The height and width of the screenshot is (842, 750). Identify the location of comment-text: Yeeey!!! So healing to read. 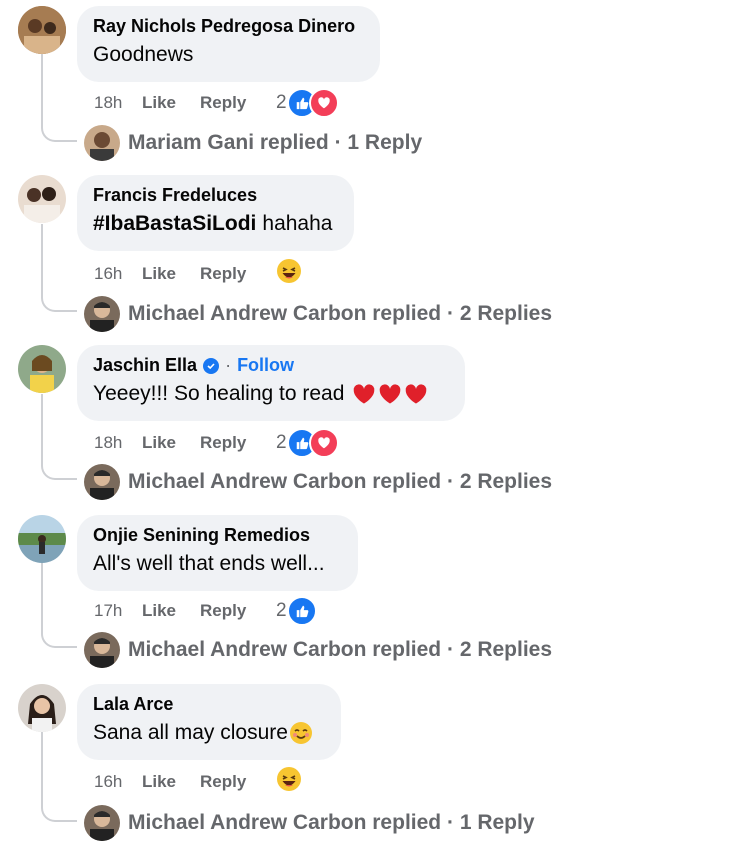
(271, 394).